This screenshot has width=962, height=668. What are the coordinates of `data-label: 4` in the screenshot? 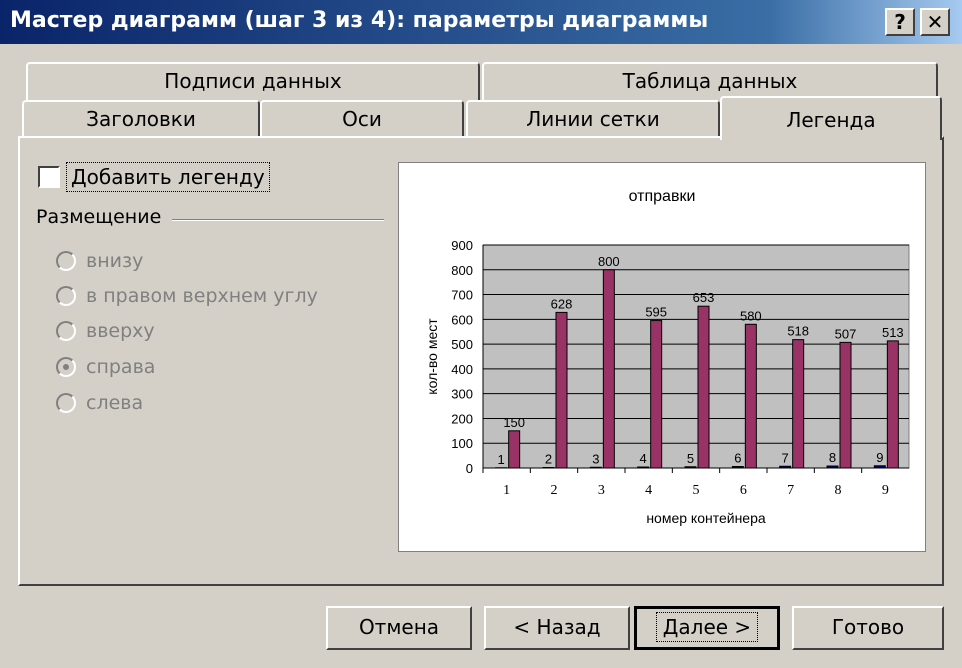 It's located at (643, 458).